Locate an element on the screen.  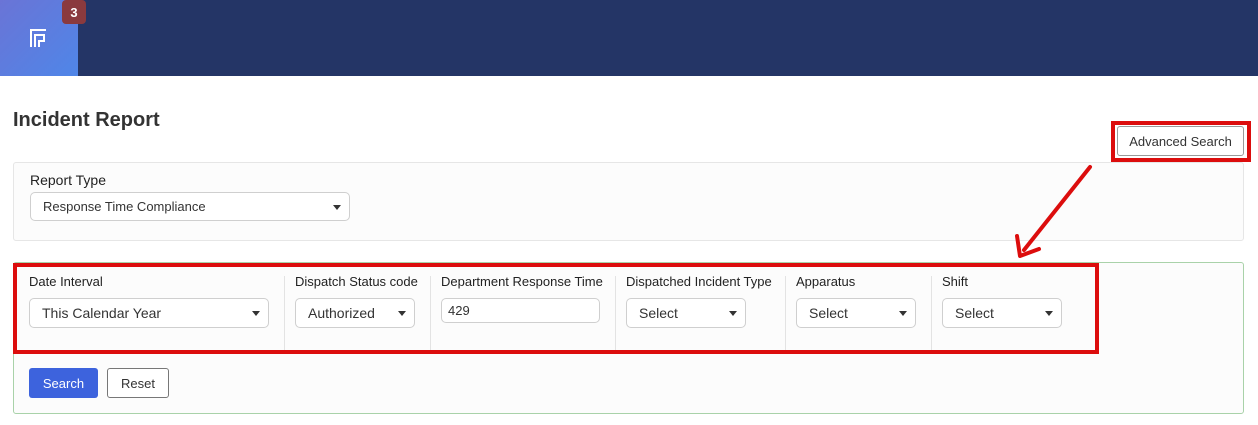
search-button: Search is located at coordinates (63, 383).